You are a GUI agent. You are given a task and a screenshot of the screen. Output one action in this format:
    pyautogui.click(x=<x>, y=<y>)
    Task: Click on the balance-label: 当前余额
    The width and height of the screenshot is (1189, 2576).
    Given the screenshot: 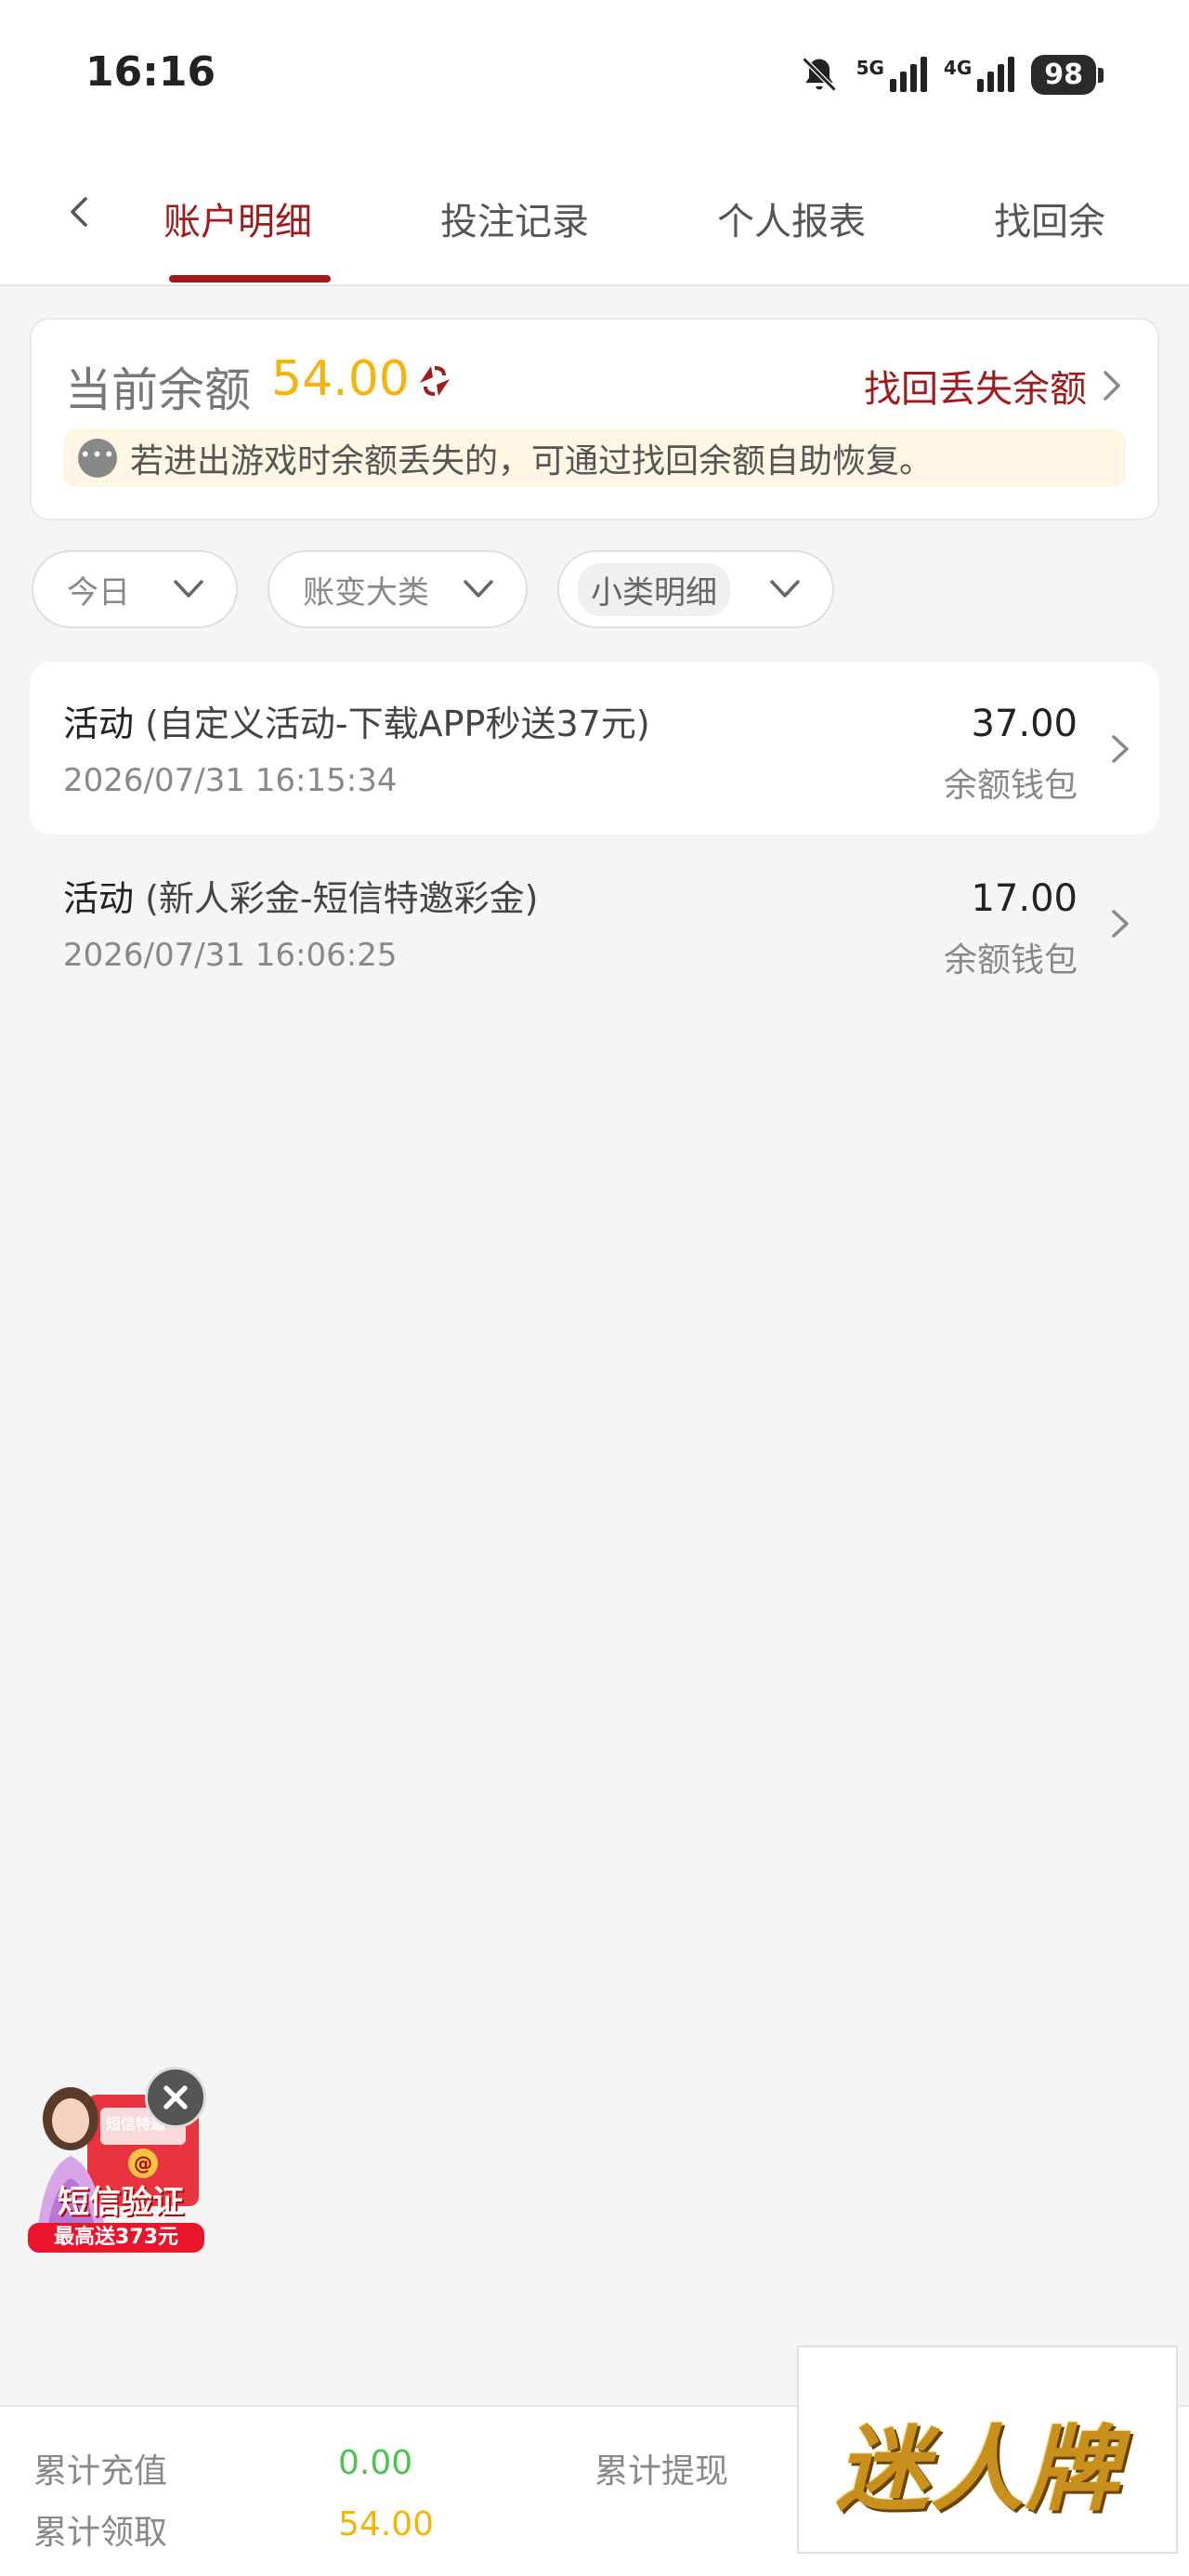 What is the action you would take?
    pyautogui.click(x=158, y=390)
    